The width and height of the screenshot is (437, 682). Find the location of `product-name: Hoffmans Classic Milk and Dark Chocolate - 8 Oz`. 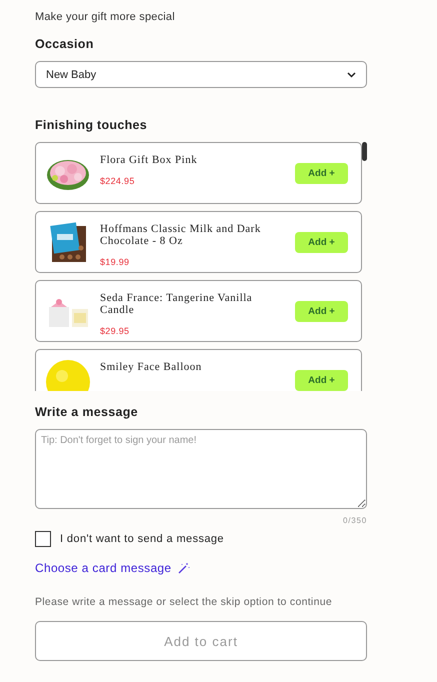

product-name: Hoffmans Classic Milk and Dark Chocolate - 8 Oz is located at coordinates (181, 235).